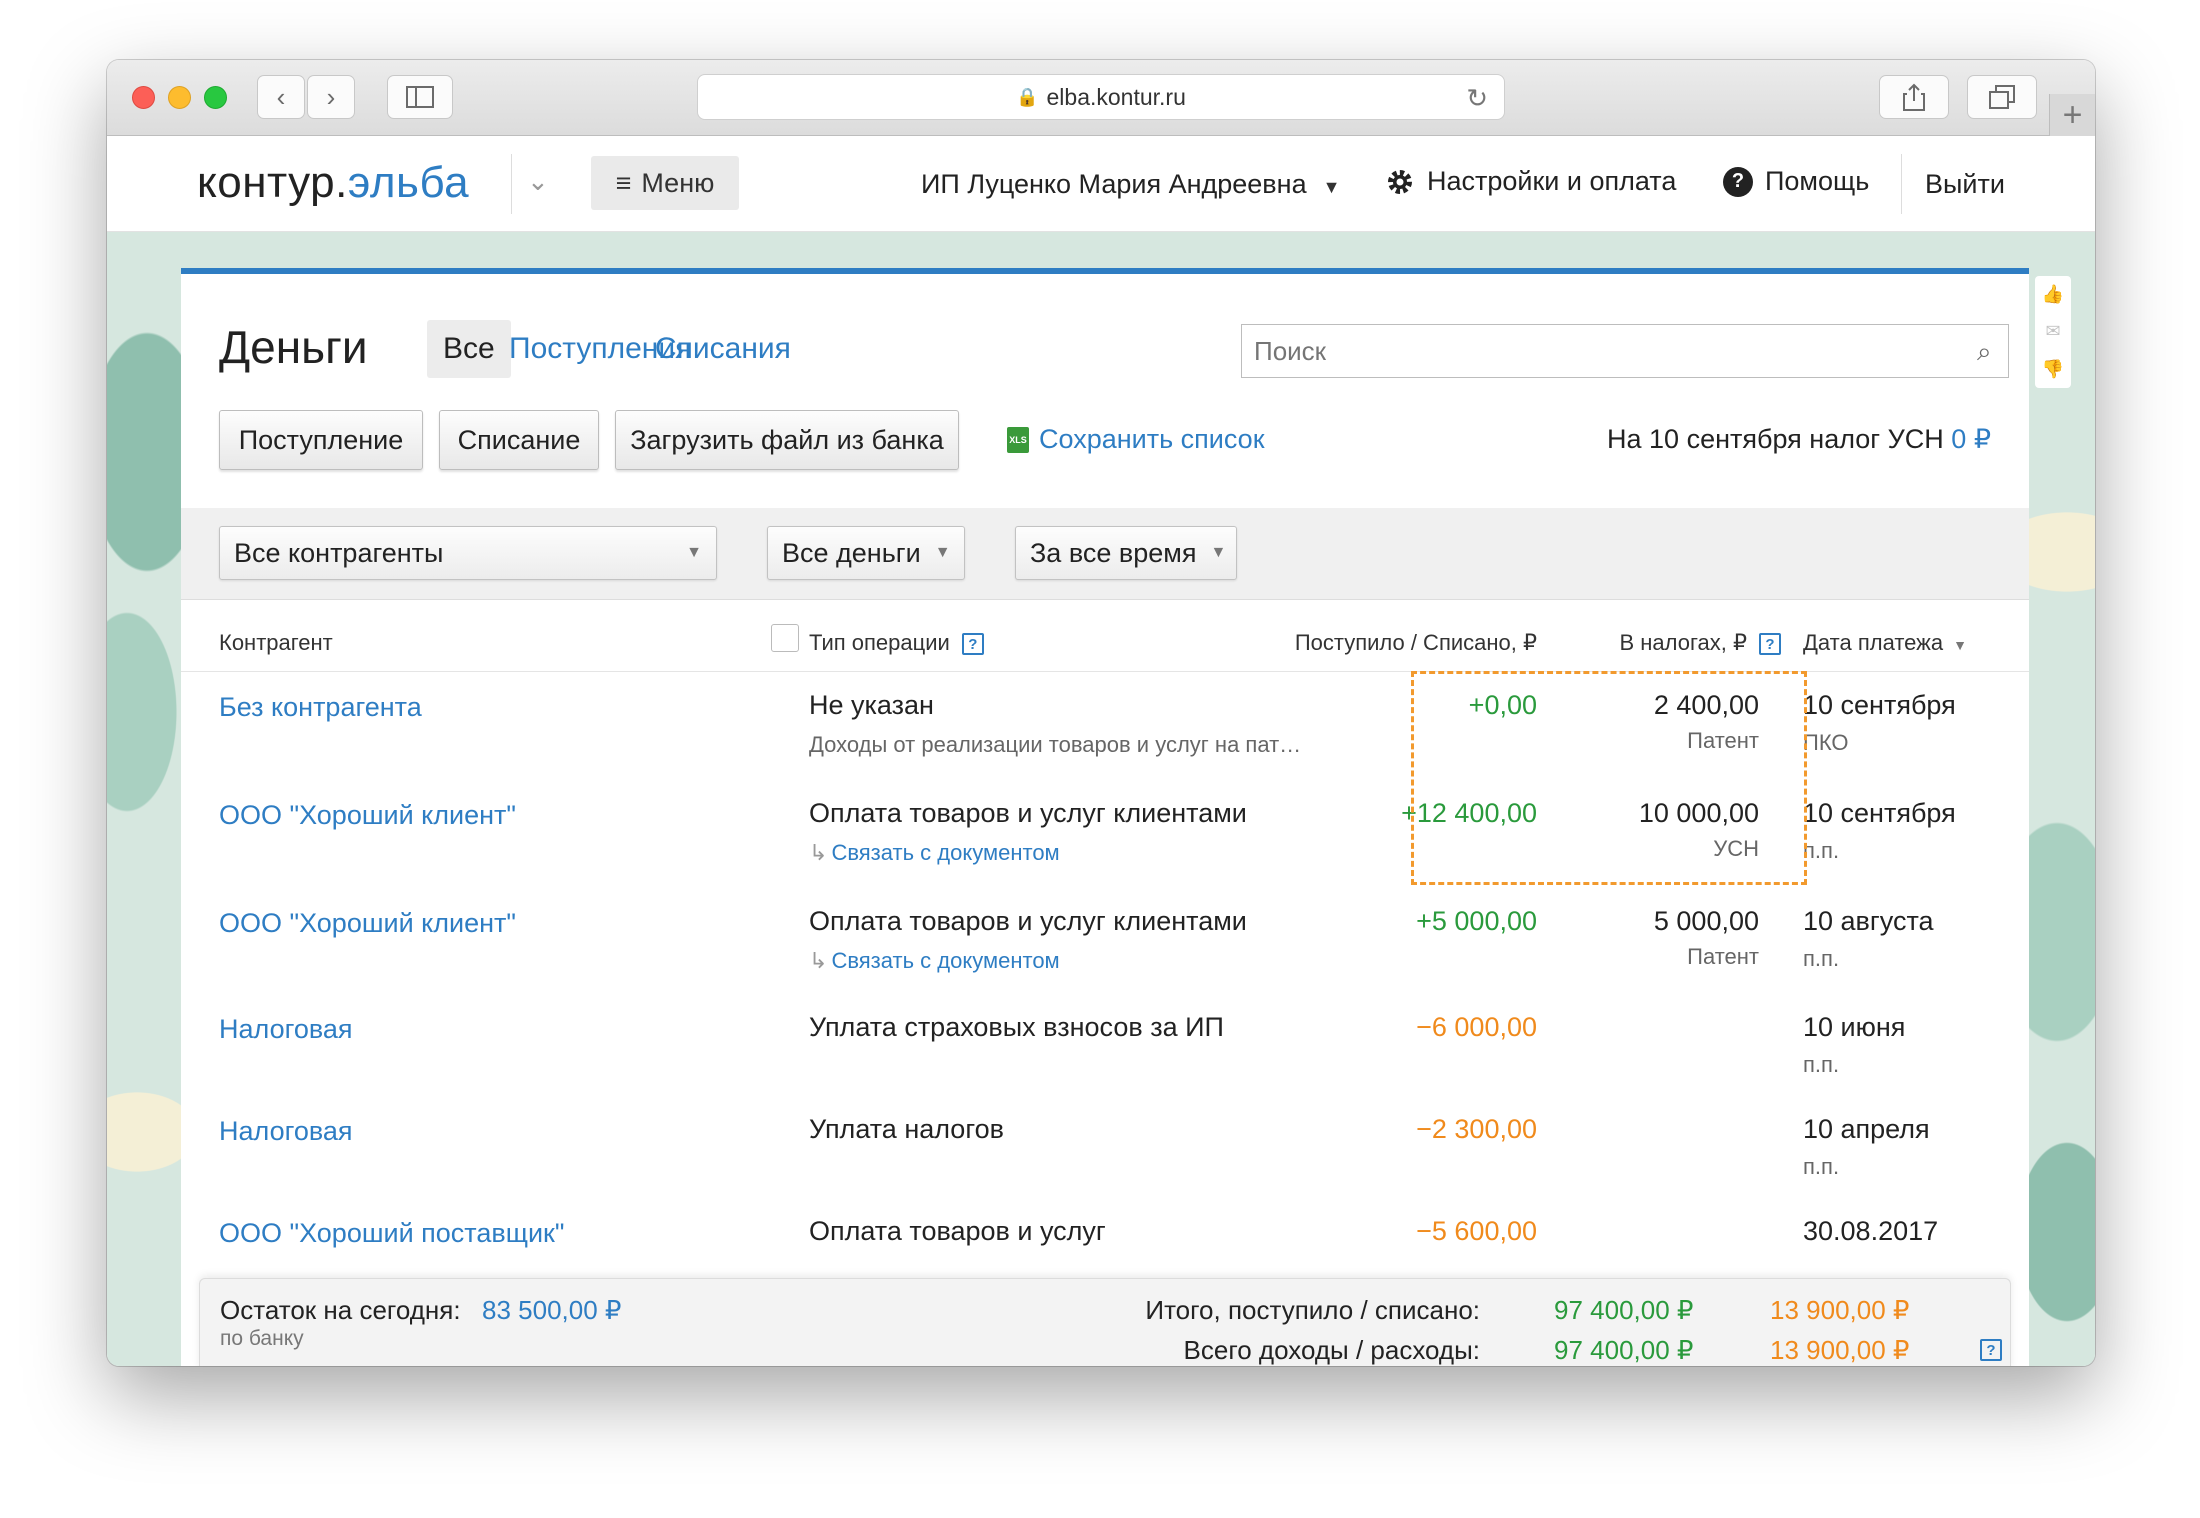 Image resolution: width=2200 pixels, height=1518 pixels. I want to click on address-bar: 🔒 elba.kontur.ru ↻, so click(1101, 97).